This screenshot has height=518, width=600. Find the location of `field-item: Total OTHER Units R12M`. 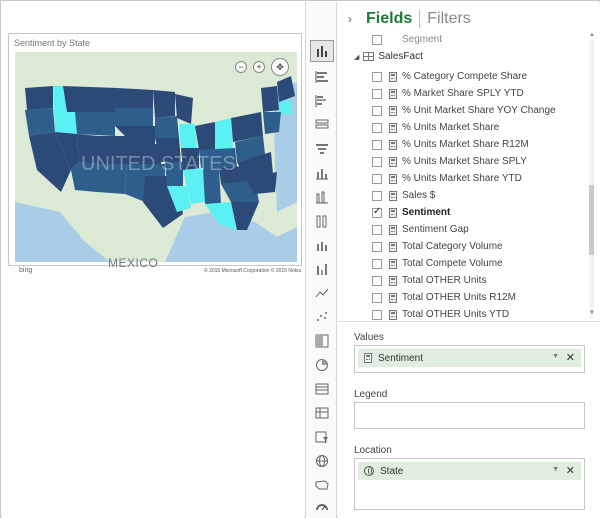

field-item: Total OTHER Units R12M is located at coordinates (444, 297).